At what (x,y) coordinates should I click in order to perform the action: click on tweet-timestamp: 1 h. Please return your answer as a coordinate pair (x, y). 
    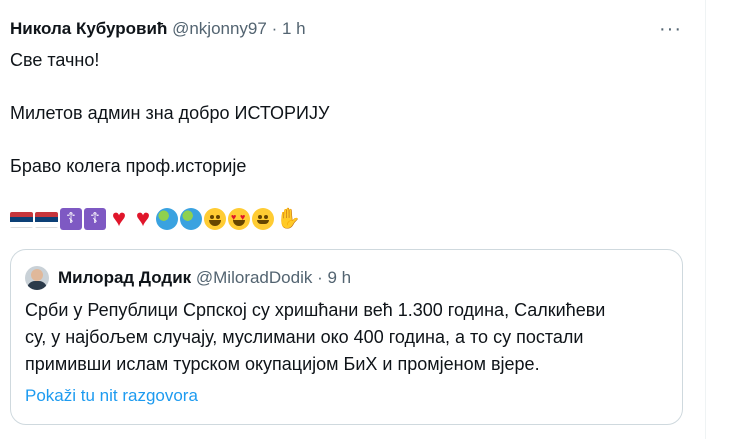
    Looking at the image, I should click on (294, 28).